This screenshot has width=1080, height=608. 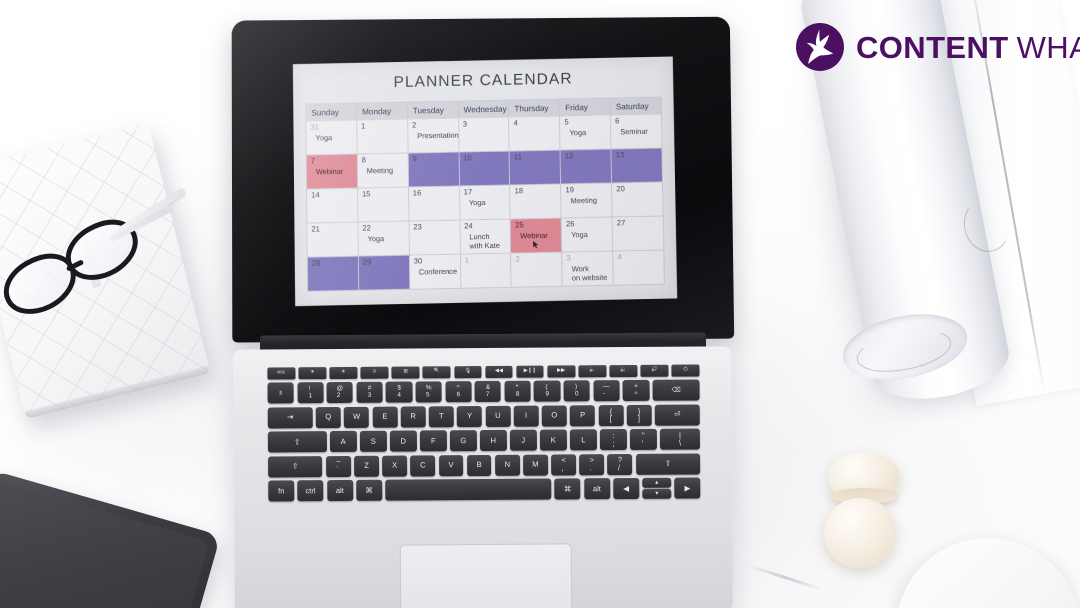 I want to click on calendar-day-cell: 30 Conference, so click(x=435, y=271).